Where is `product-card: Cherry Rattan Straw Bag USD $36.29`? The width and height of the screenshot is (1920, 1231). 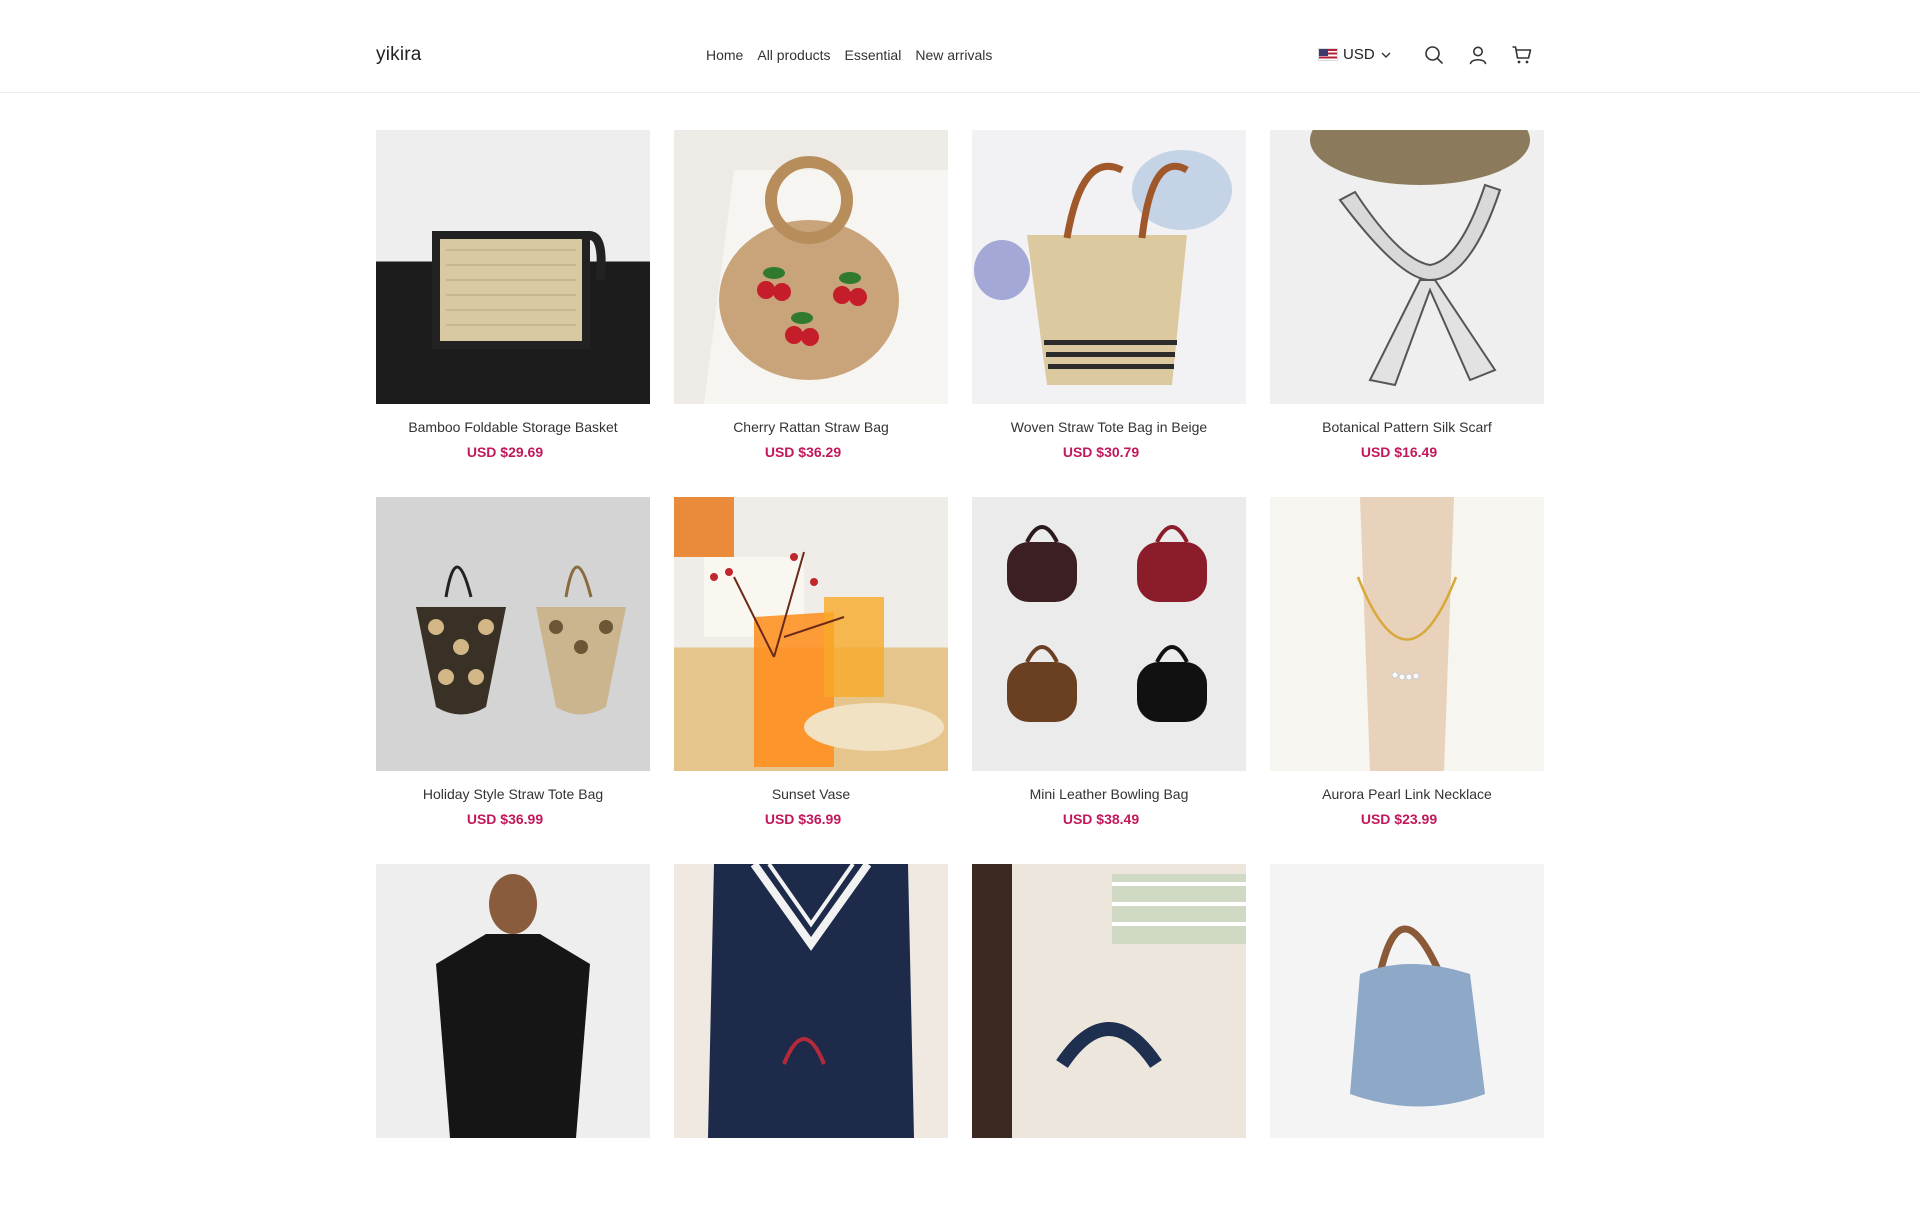 product-card: Cherry Rattan Straw Bag USD $36.29 is located at coordinates (811, 313).